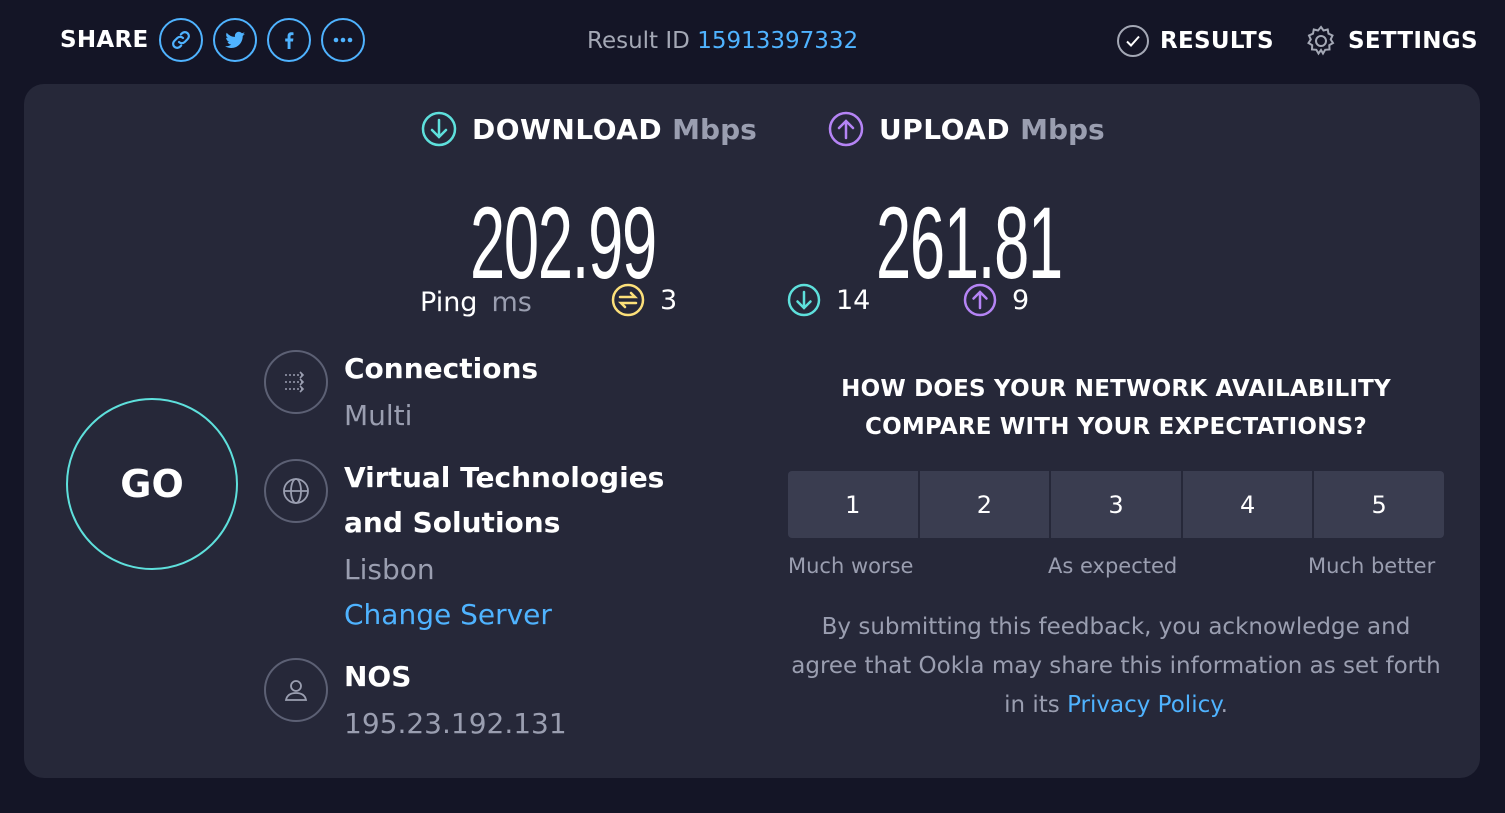  Describe the element at coordinates (638, 41) in the screenshot. I see `result-id-label: Result ID` at that location.